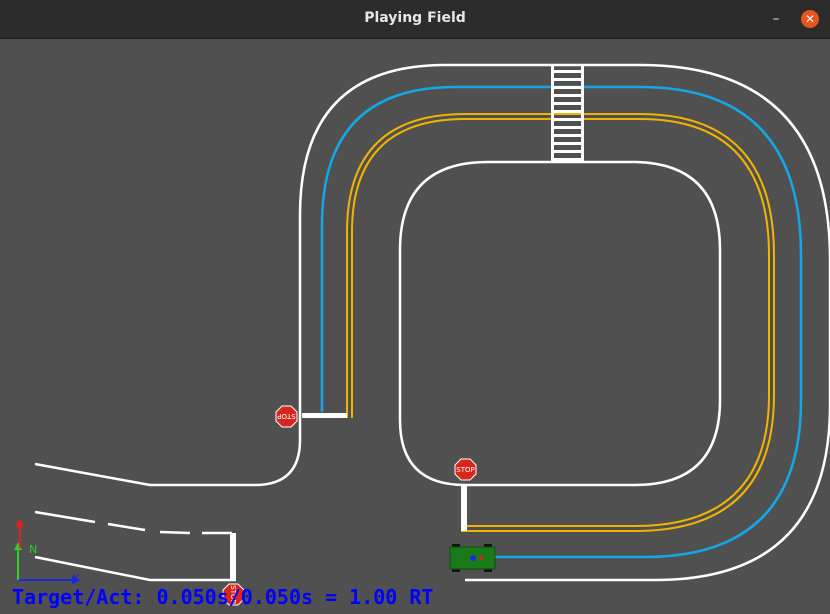  Describe the element at coordinates (33, 549) in the screenshot. I see `axis-n-label: N` at that location.